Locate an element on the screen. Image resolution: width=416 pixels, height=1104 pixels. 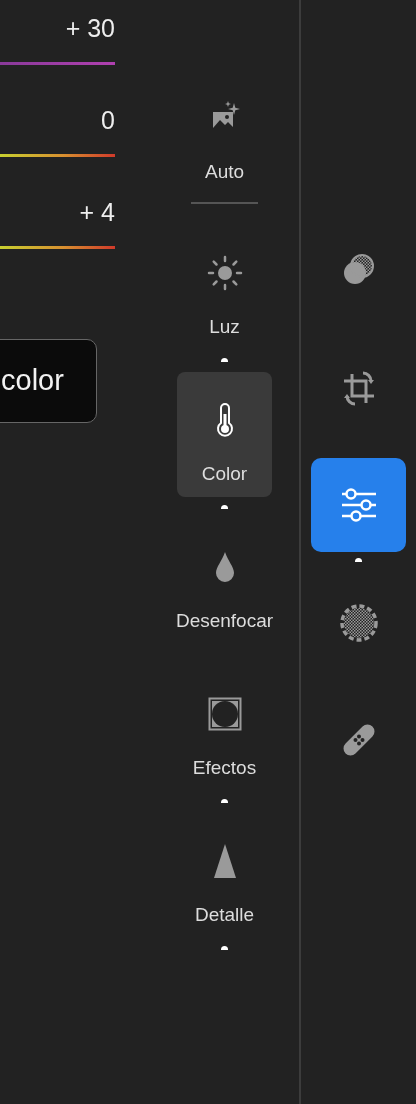
color-button: color is located at coordinates (48, 381).